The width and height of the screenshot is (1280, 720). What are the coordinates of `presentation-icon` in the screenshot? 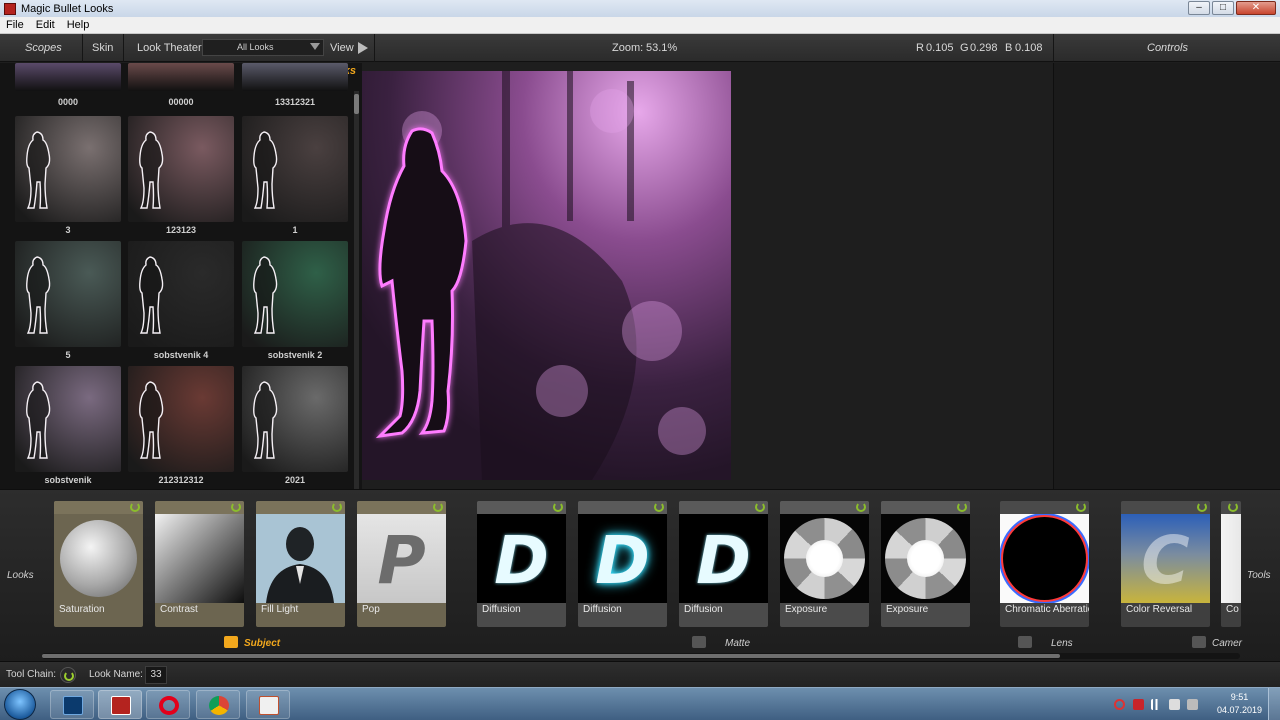 It's located at (269, 705).